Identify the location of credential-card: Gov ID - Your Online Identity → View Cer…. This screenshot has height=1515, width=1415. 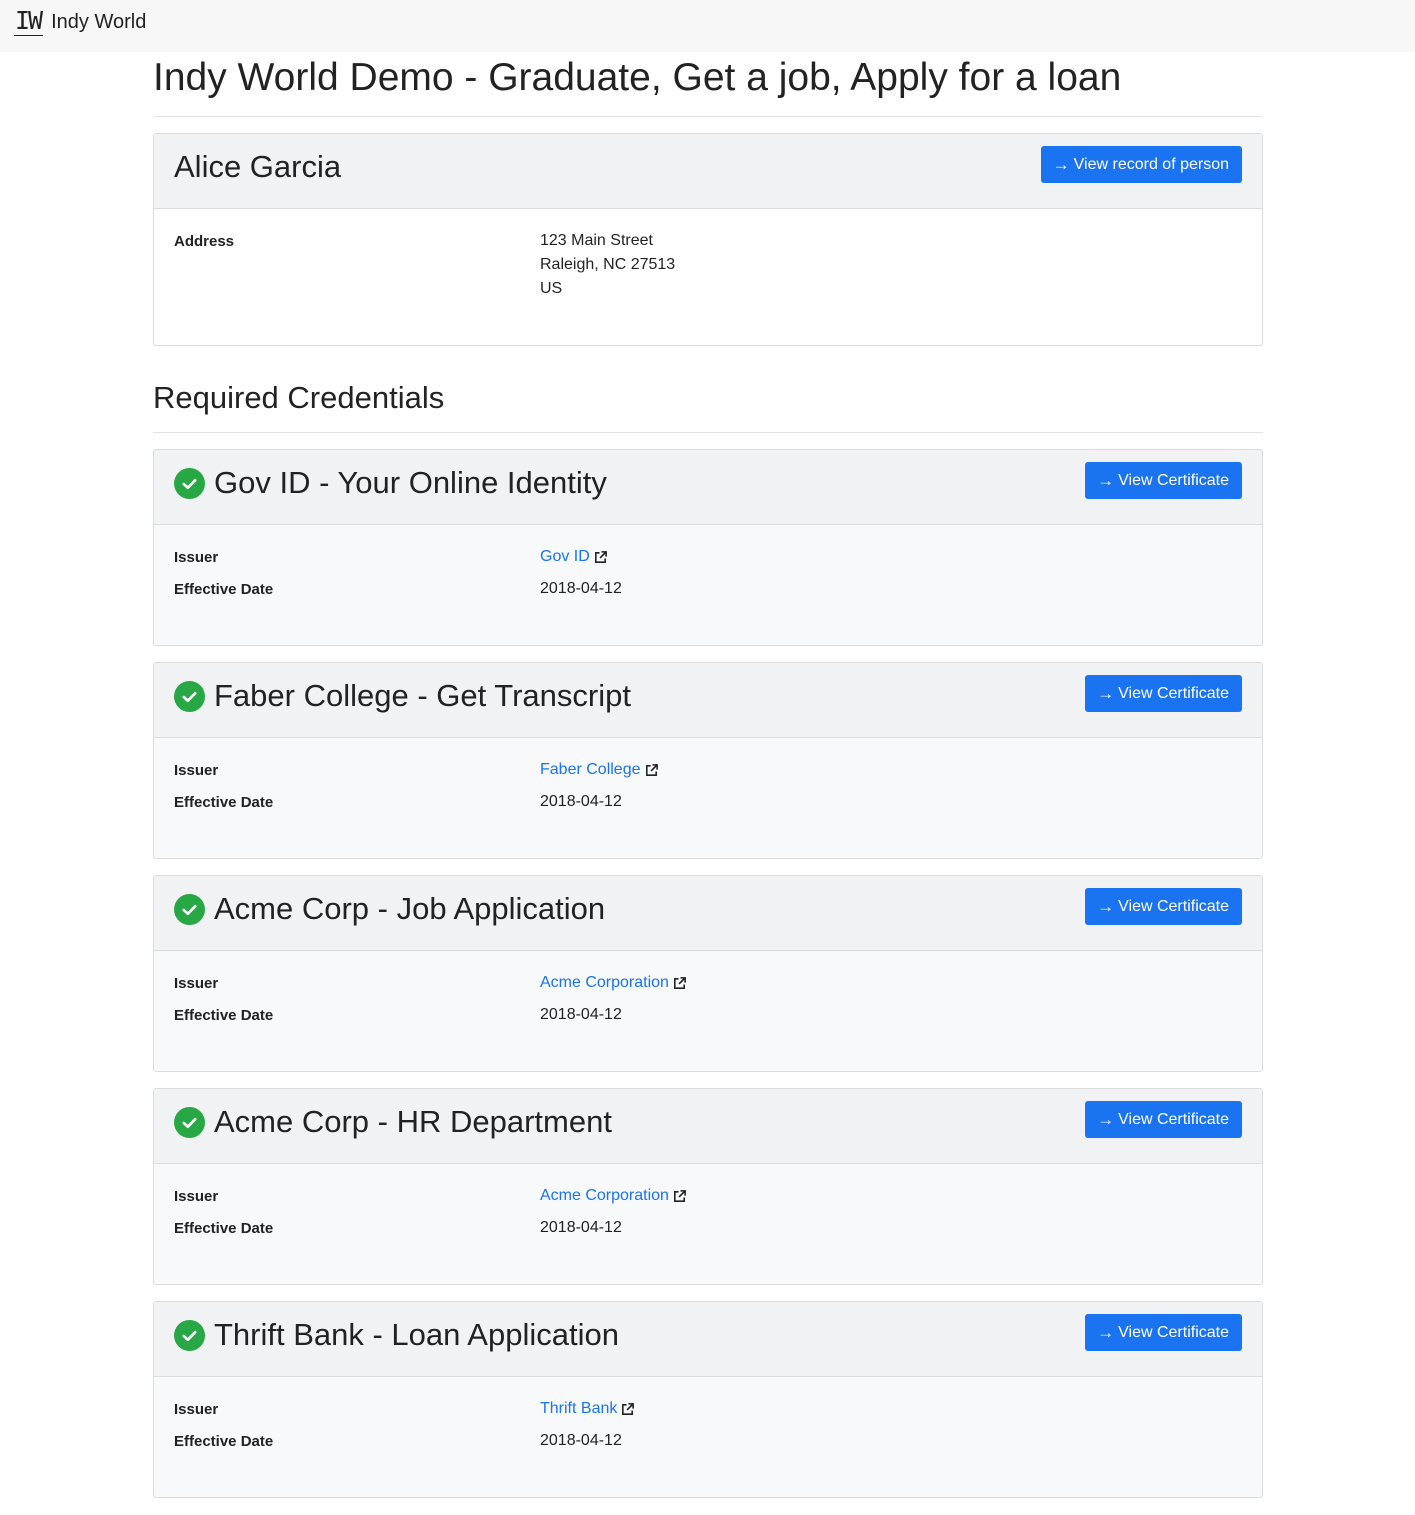
(708, 547).